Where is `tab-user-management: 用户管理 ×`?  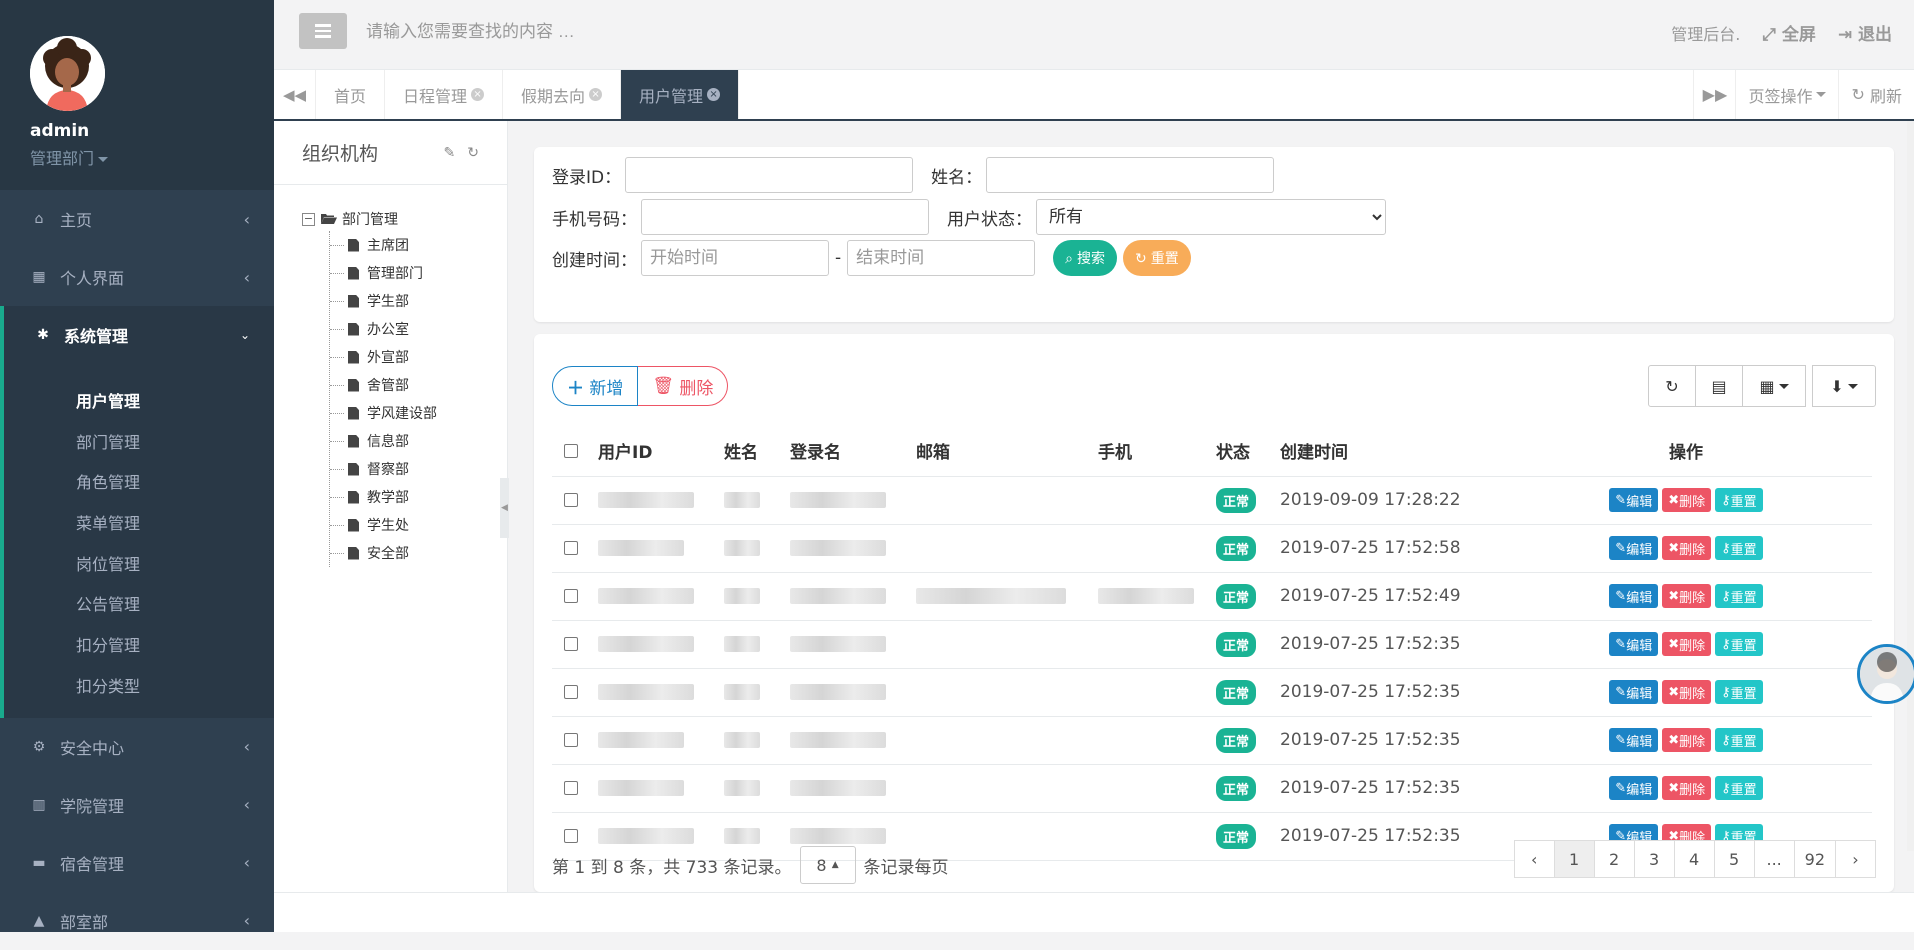
tab-user-management: 用户管理 × is located at coordinates (680, 94).